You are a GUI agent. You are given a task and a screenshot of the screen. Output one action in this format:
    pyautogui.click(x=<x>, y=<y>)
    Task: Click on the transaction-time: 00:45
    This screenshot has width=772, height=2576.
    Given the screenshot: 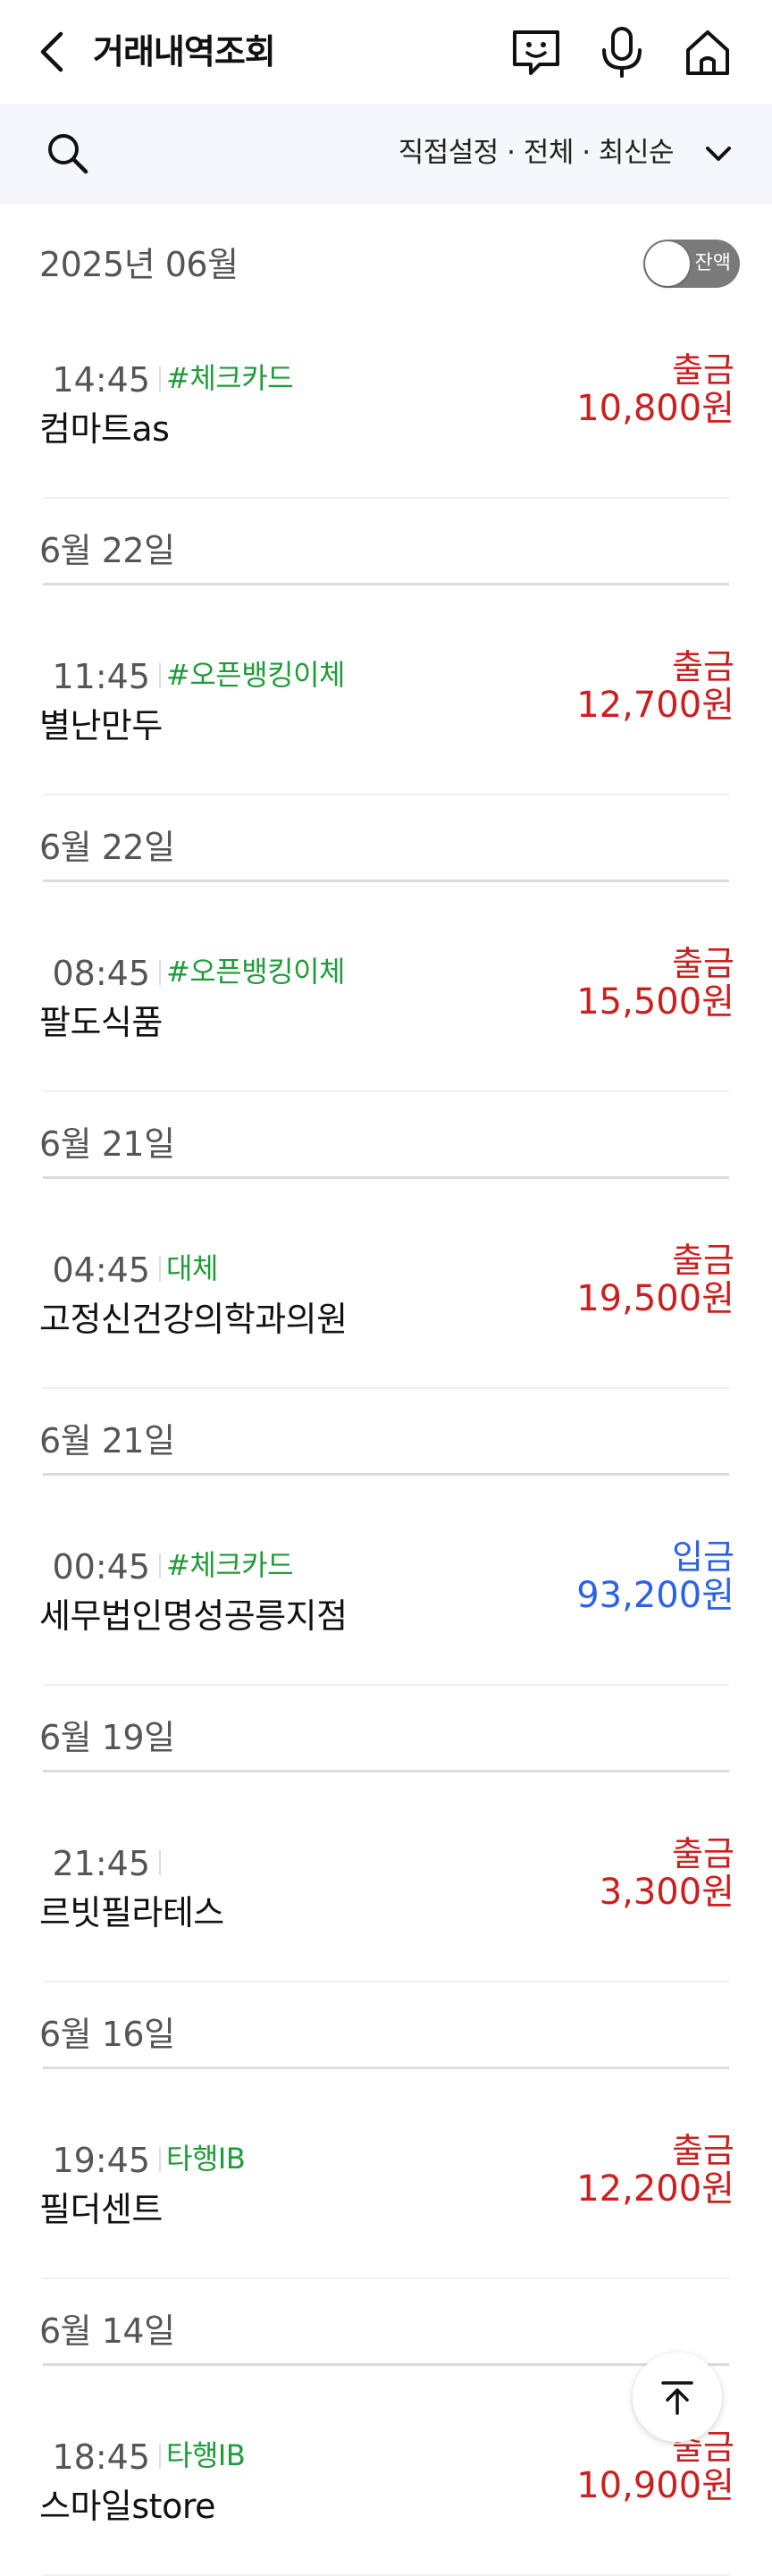 What is the action you would take?
    pyautogui.click(x=101, y=1567)
    